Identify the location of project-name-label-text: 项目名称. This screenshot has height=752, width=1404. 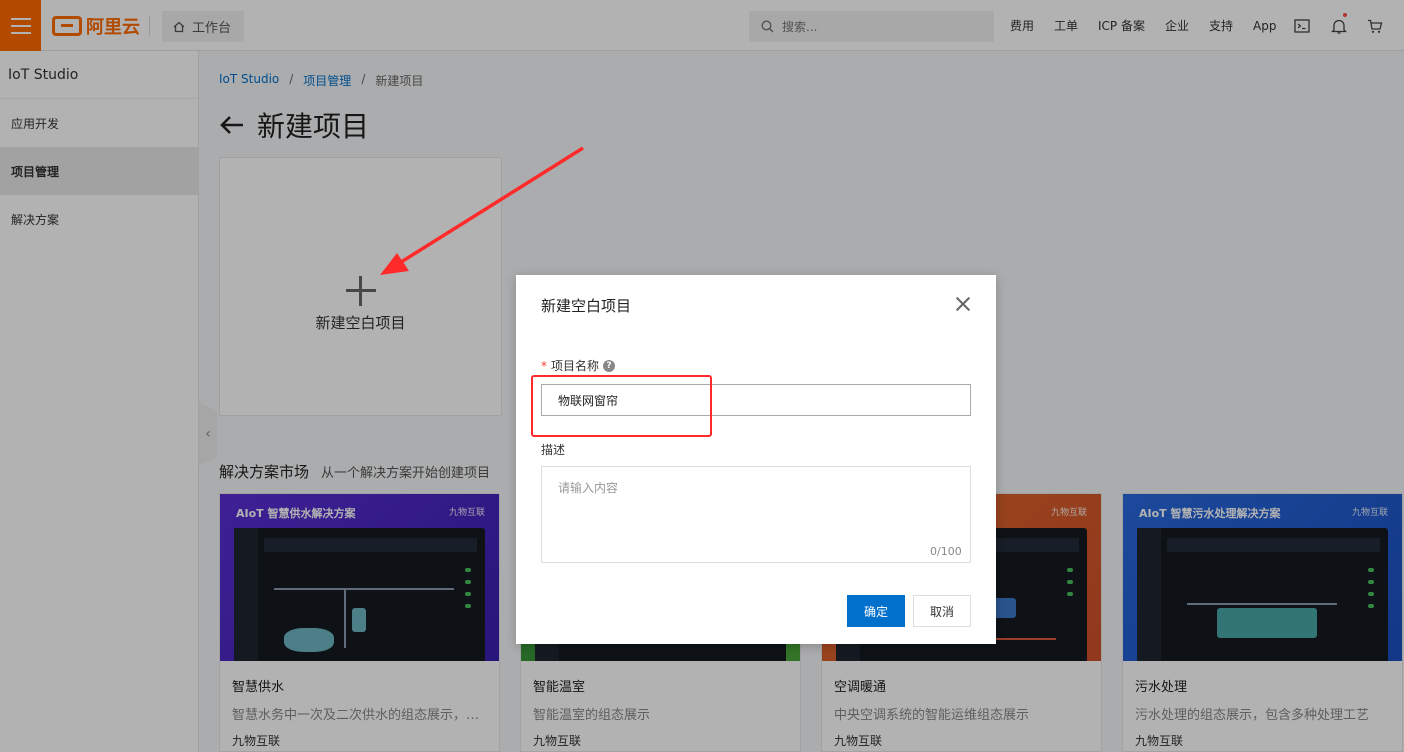
(575, 366).